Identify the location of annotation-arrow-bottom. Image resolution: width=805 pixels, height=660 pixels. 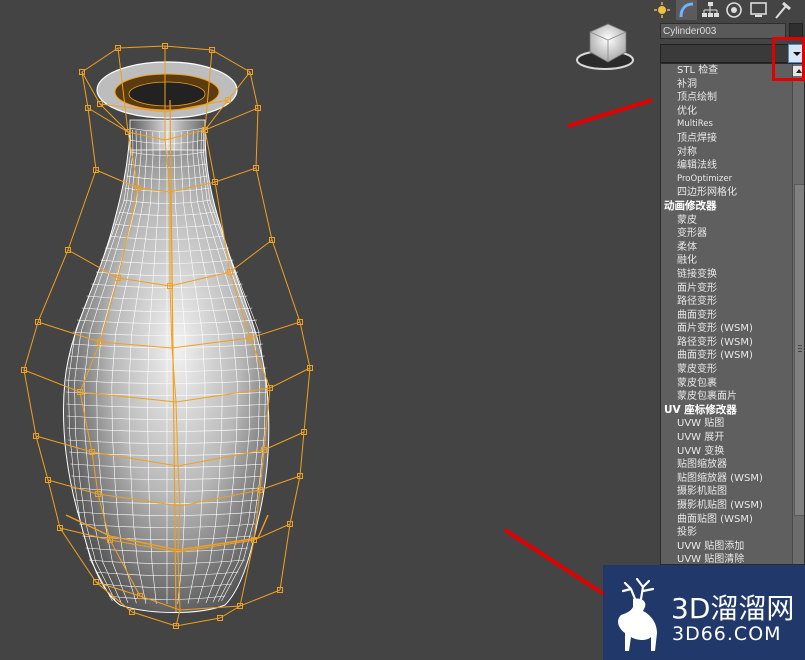
(557, 564).